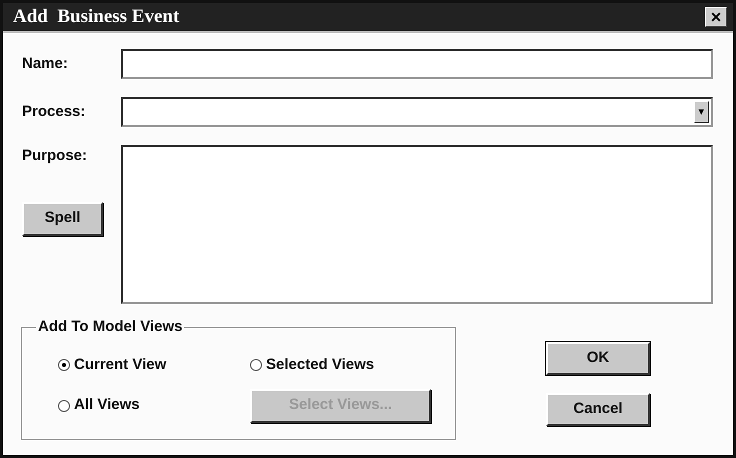 The width and height of the screenshot is (736, 458). I want to click on cancel-button: Cancel, so click(598, 409).